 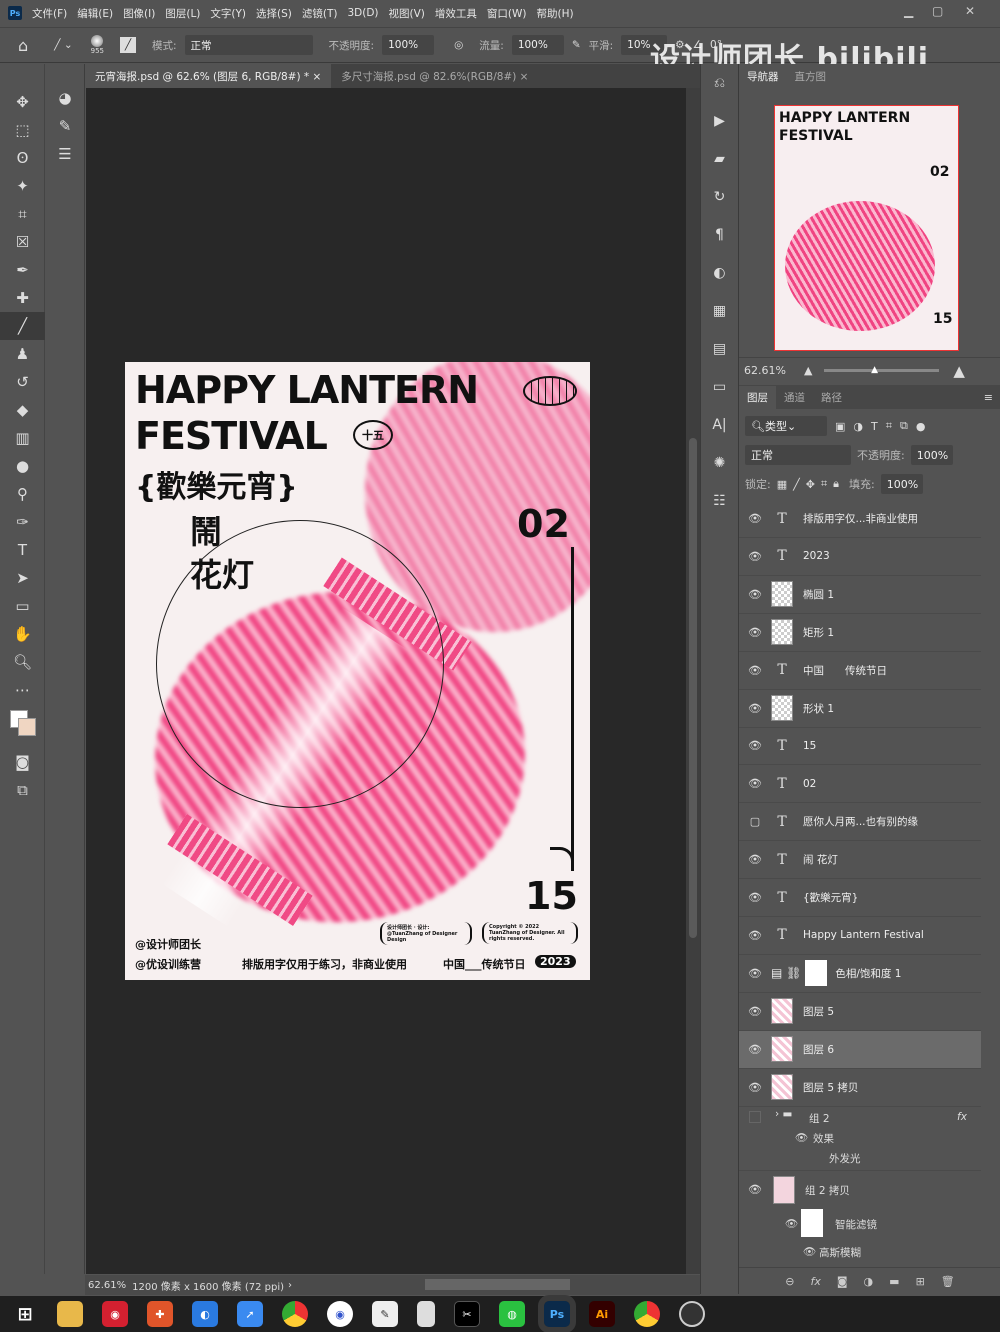 I want to click on chrome-icon, so click(x=295, y=1314).